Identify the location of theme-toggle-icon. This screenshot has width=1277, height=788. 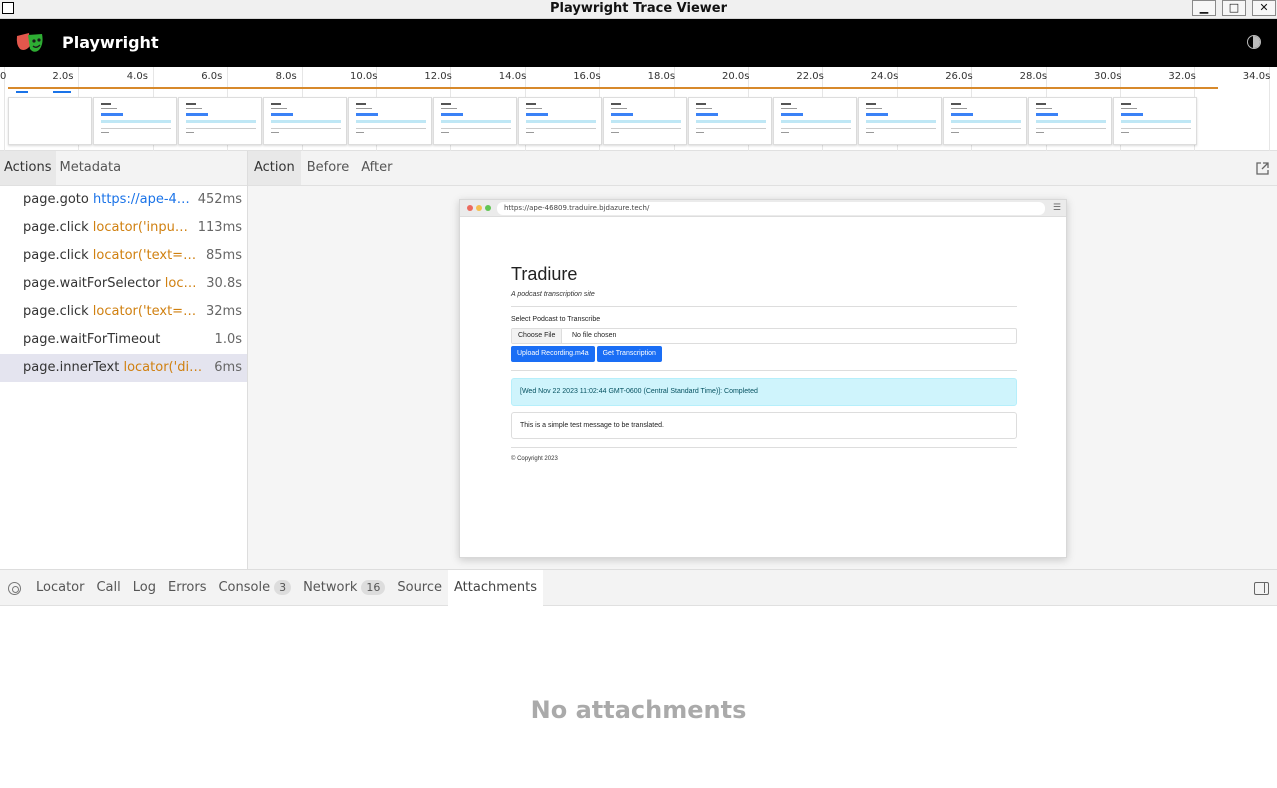
(1254, 42).